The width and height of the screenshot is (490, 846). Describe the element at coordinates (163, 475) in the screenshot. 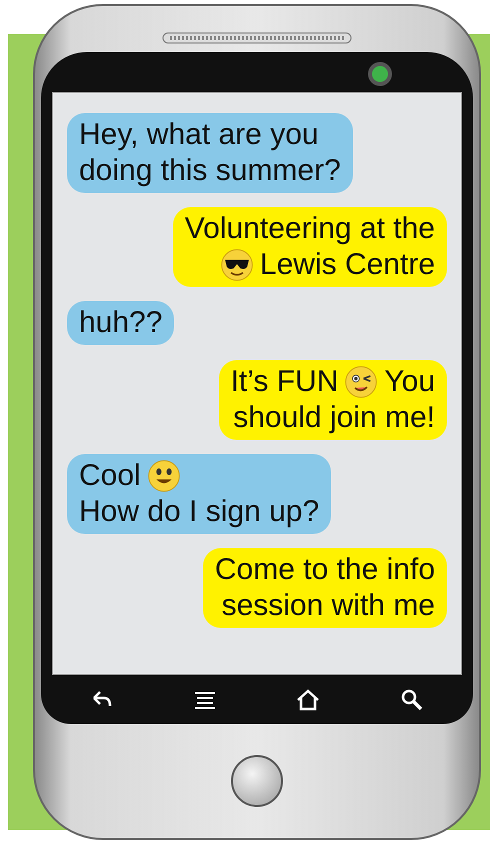

I see `smiling-face-icon` at that location.